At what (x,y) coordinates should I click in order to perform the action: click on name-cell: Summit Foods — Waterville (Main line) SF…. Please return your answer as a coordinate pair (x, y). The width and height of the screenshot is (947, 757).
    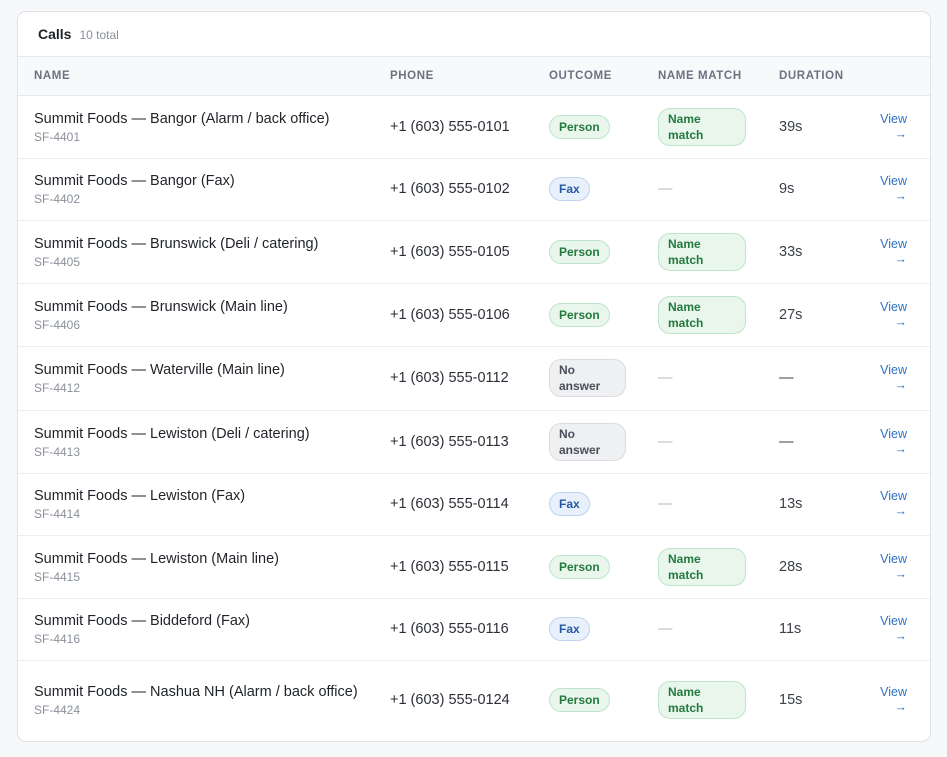
    Looking at the image, I should click on (204, 378).